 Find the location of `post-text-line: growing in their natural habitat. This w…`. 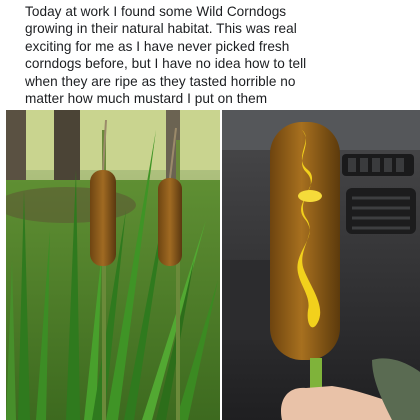

post-text-line: growing in their natural habitat. This w… is located at coordinates (161, 29).